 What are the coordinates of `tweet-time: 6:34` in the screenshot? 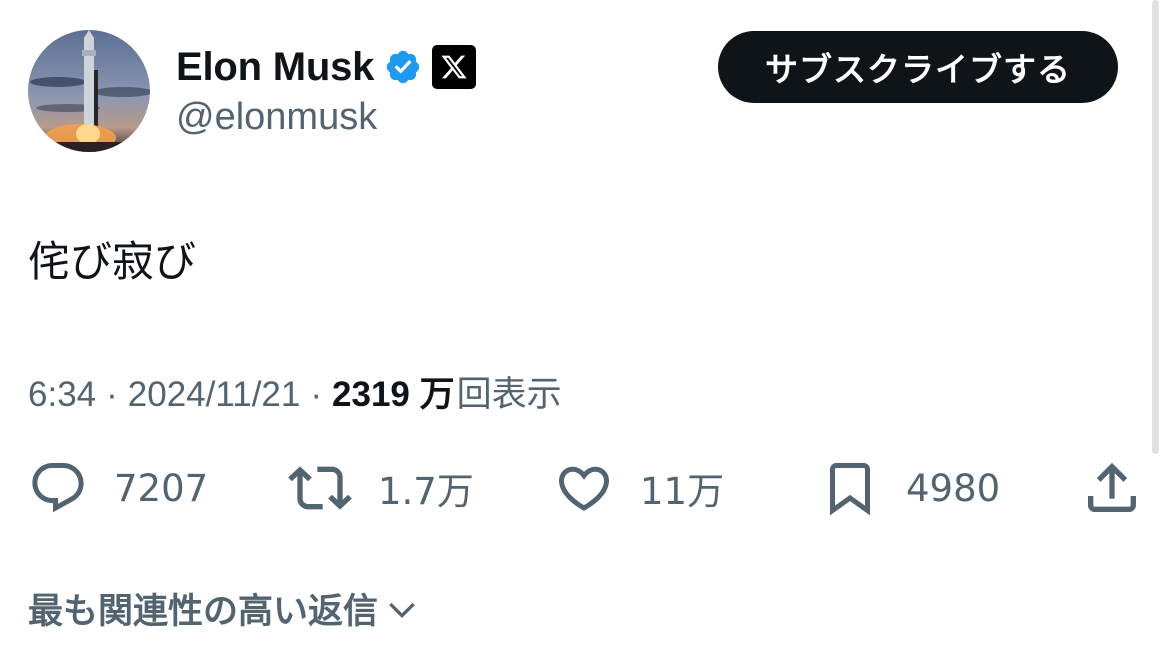 It's located at (62, 395).